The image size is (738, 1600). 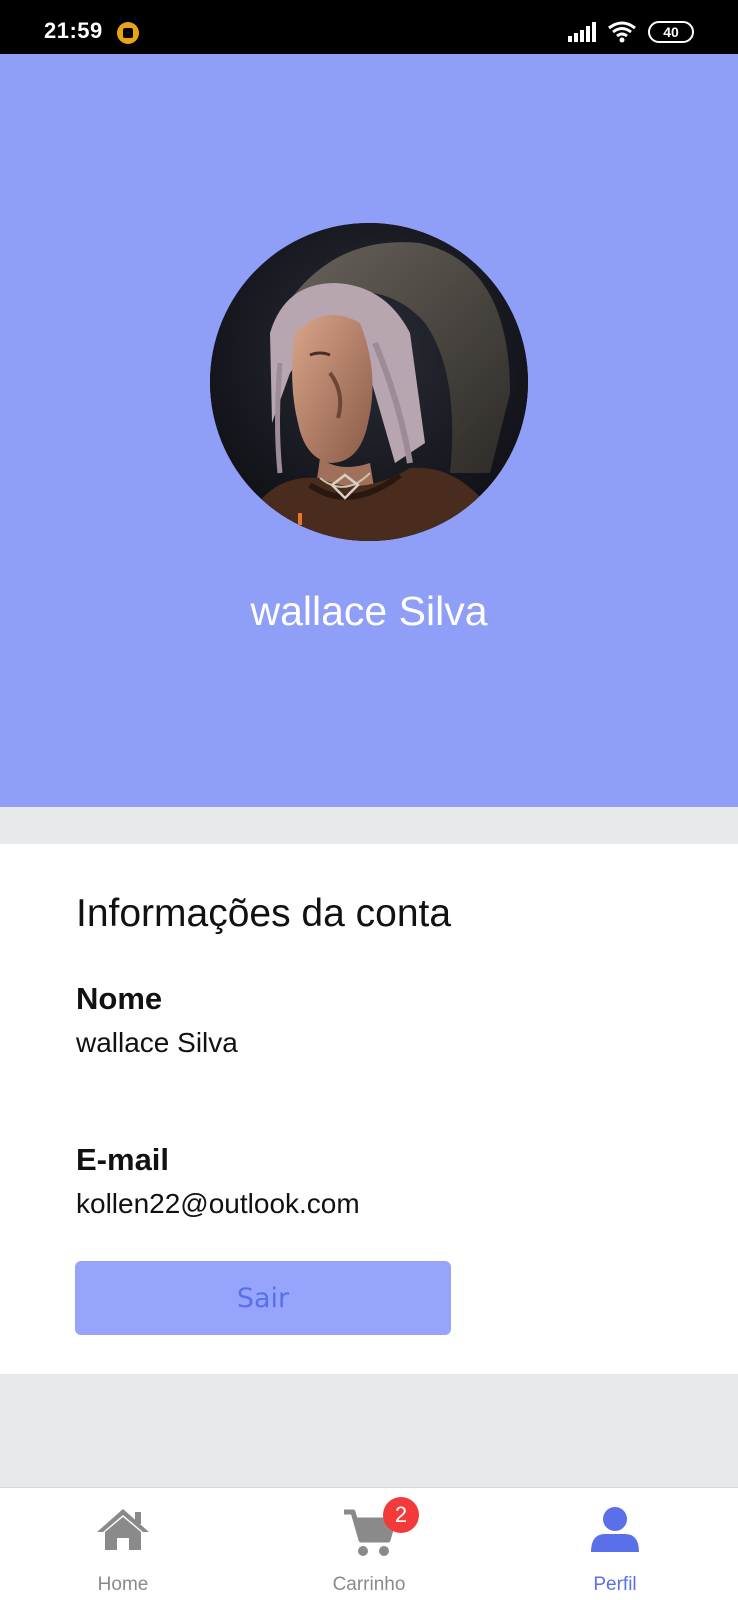 What do you see at coordinates (264, 913) in the screenshot?
I see `section-title: Informações da conta` at bounding box center [264, 913].